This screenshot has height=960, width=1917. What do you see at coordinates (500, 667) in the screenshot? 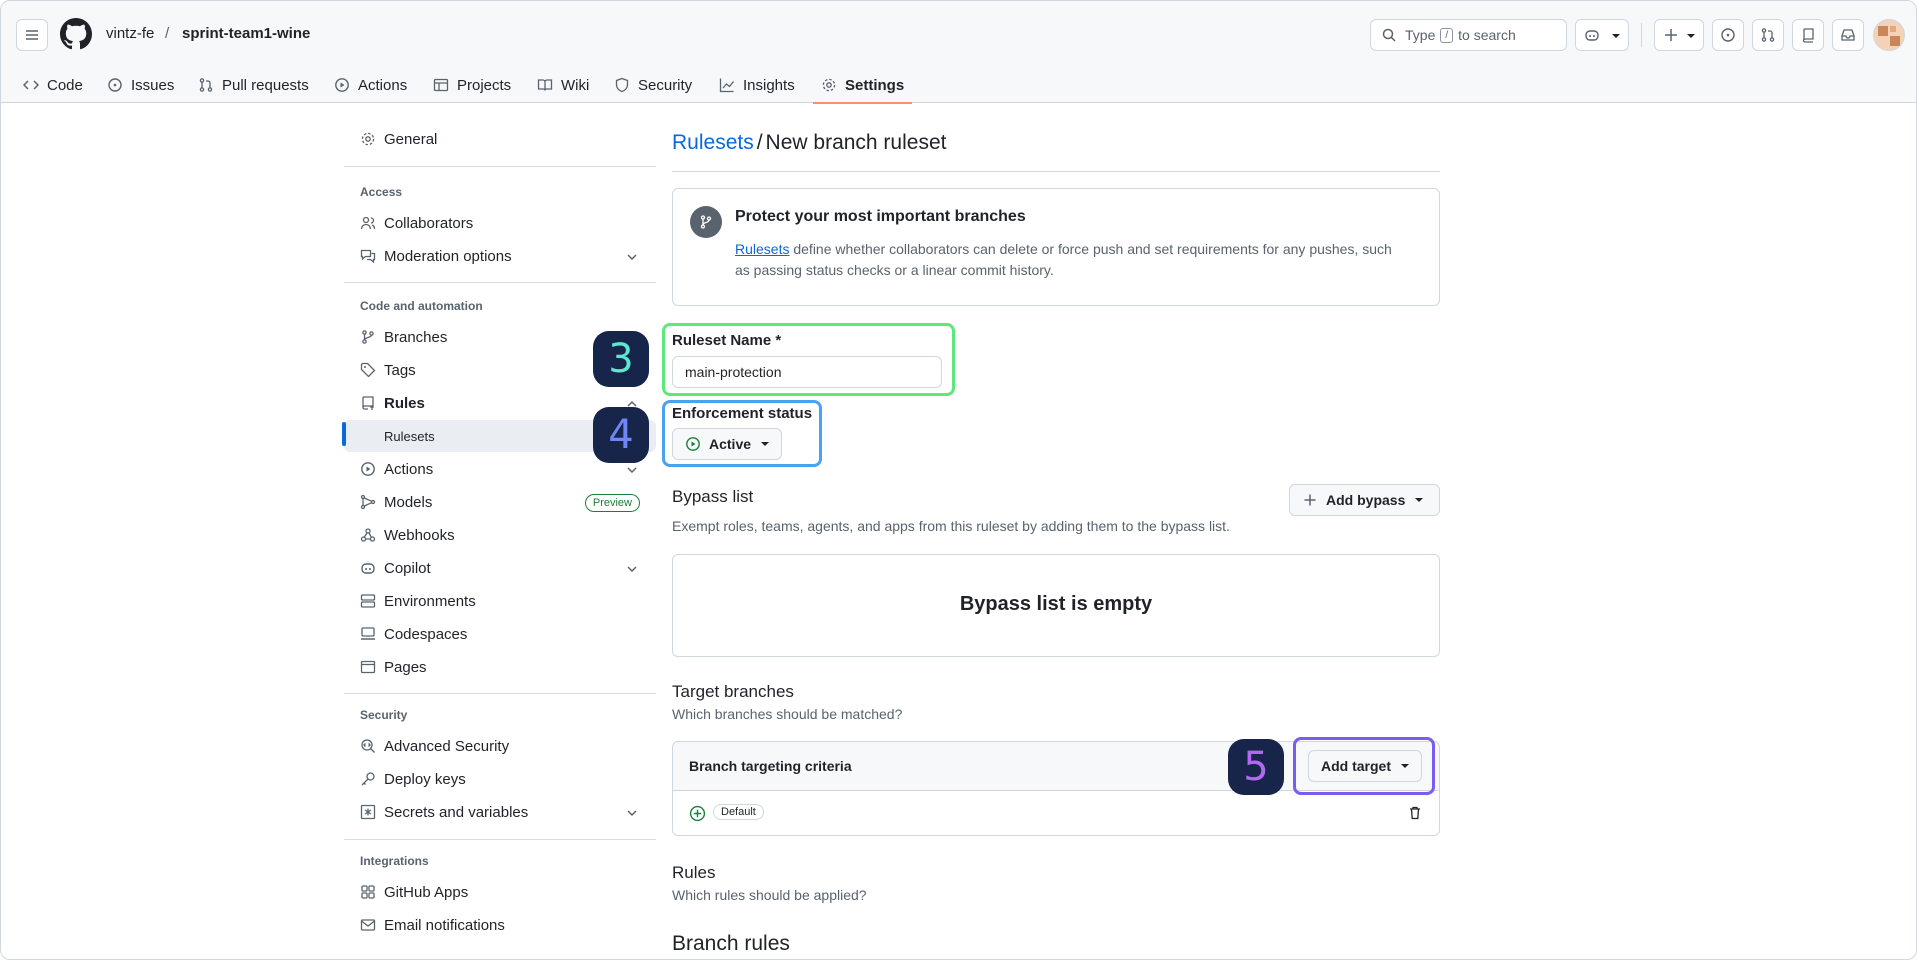
I see `sidebar-item-pages: Pages` at bounding box center [500, 667].